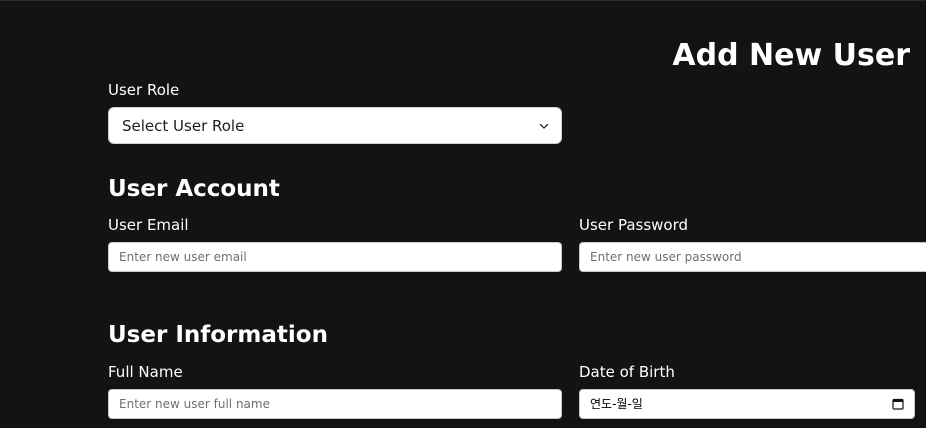 The image size is (926, 428). Describe the element at coordinates (194, 404) in the screenshot. I see `full-name-placeholder: Enter new user full name` at that location.